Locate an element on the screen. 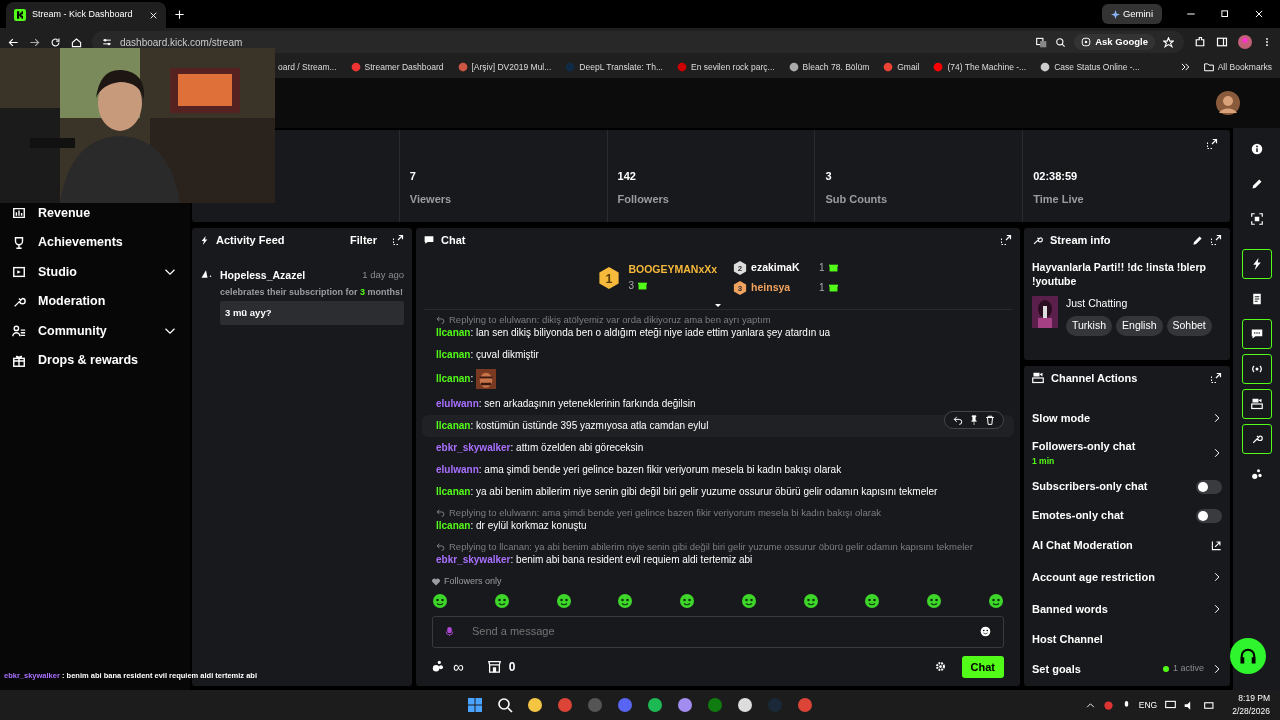 Image resolution: width=1280 pixels, height=720 pixels. tag: English is located at coordinates (1139, 325).